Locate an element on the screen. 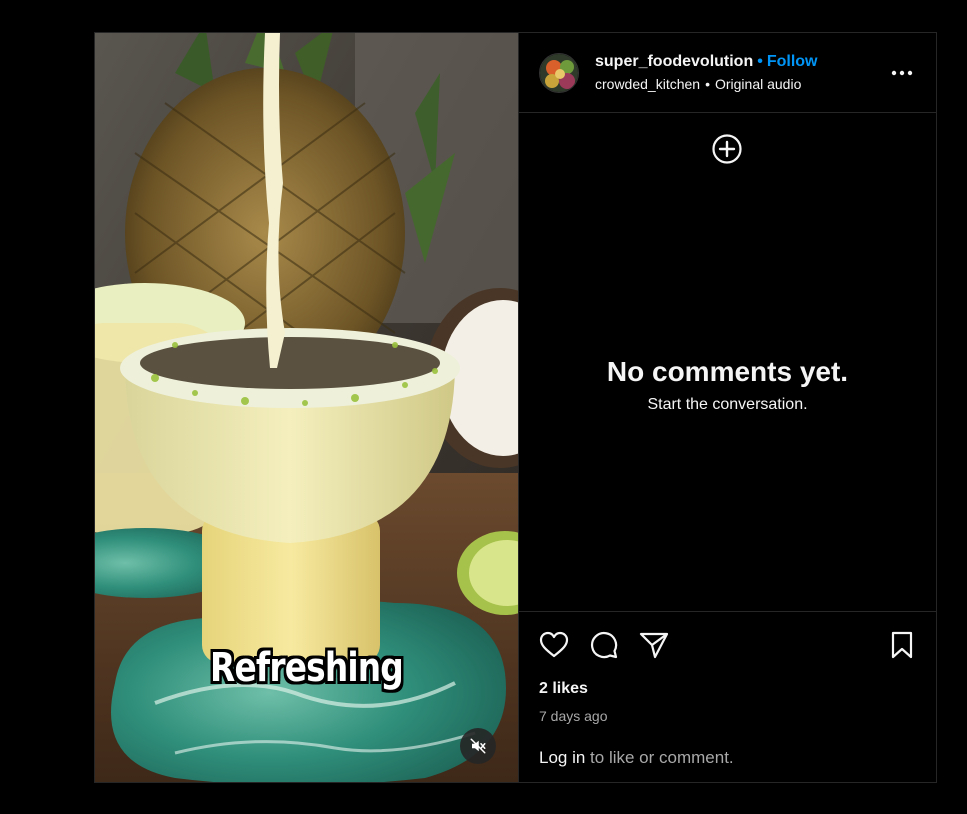 Image resolution: width=967 pixels, height=814 pixels. post-timestamp: 7 days ago is located at coordinates (727, 716).